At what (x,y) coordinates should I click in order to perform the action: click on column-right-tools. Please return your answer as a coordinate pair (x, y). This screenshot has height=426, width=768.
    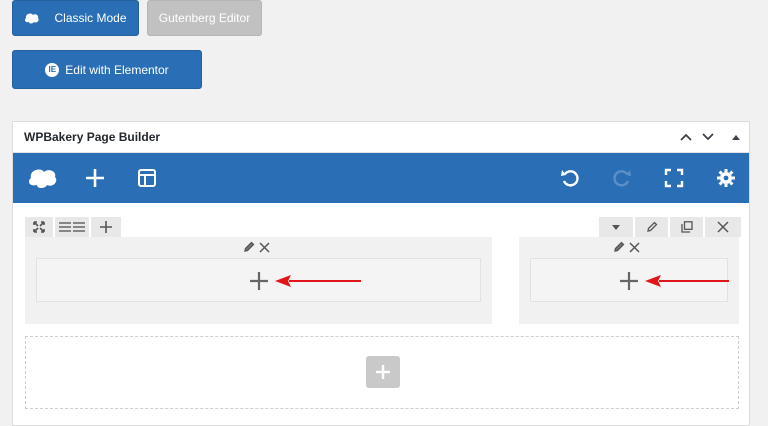
    Looking at the image, I should click on (626, 249).